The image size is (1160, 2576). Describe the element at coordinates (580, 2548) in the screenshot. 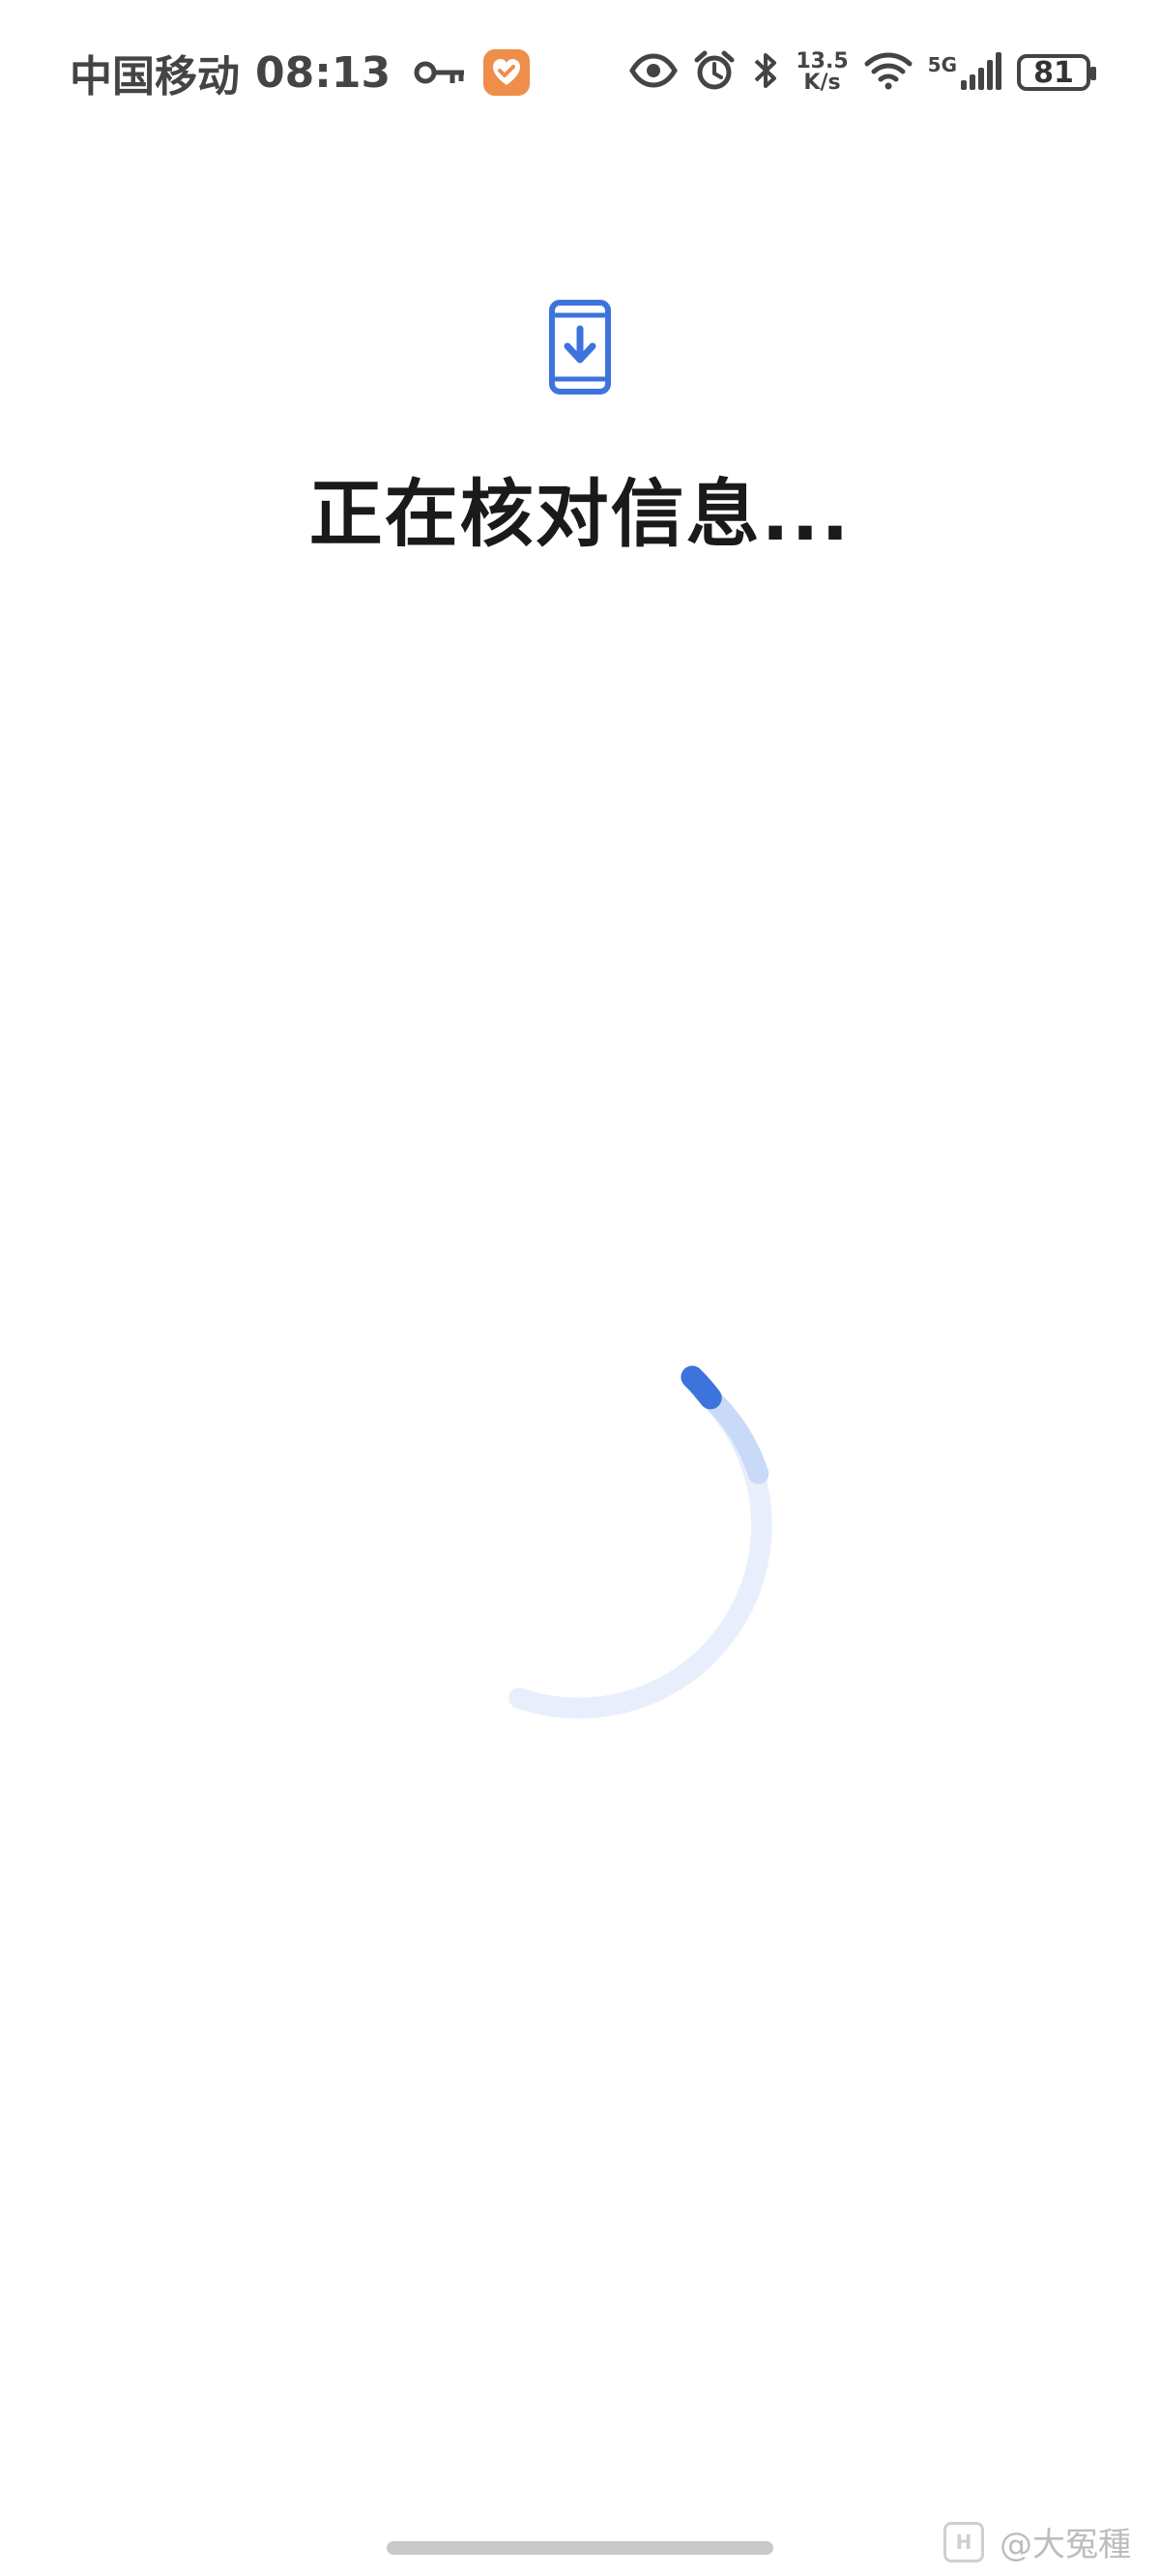

I see `home-indicator` at that location.